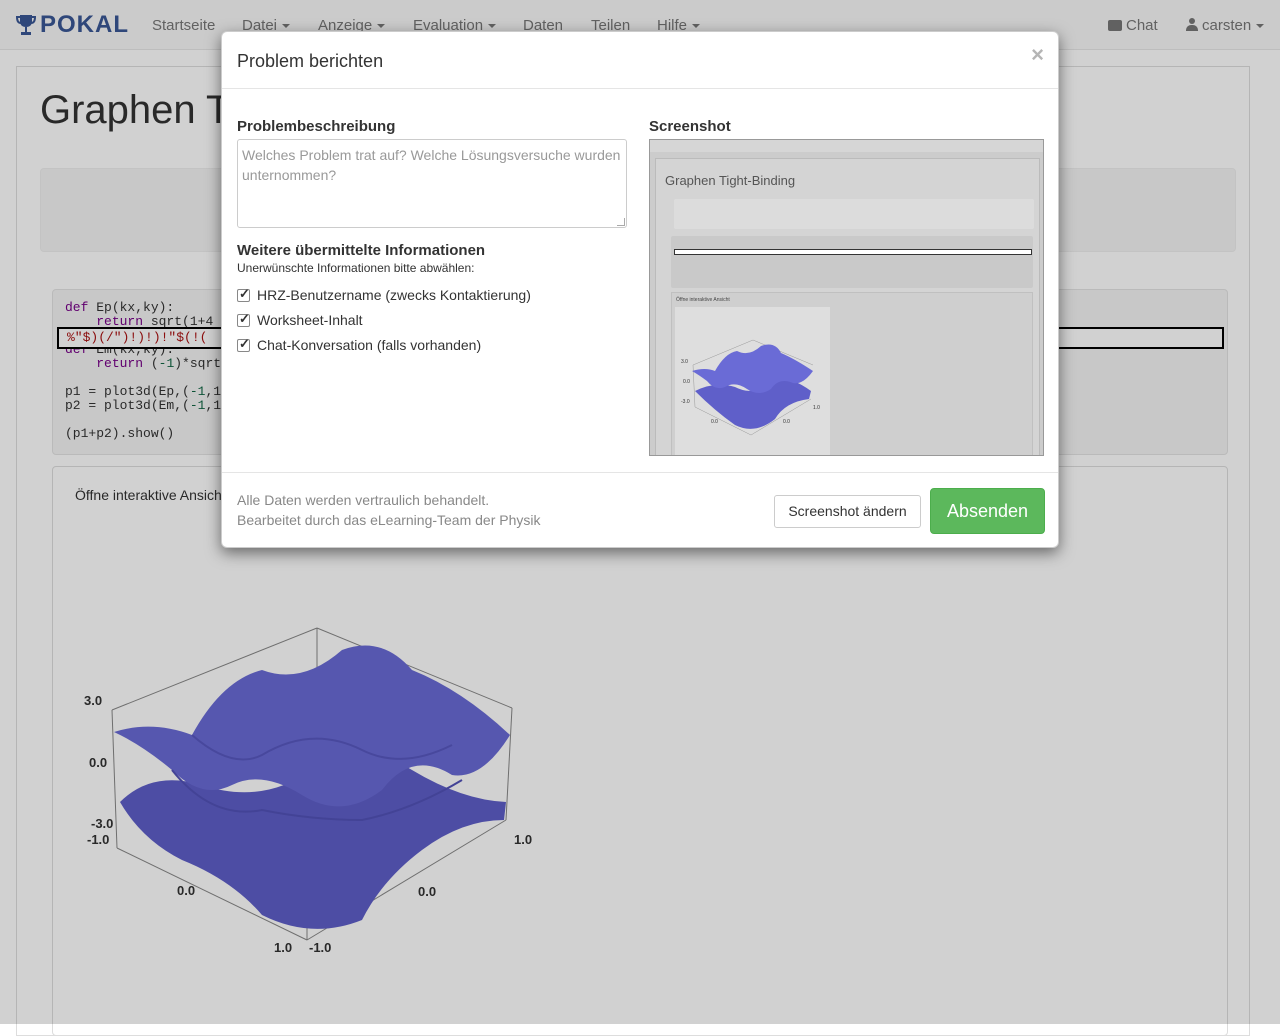 The width and height of the screenshot is (1280, 1036). Describe the element at coordinates (394, 295) in the screenshot. I see `checkbox-label: HRZ-Benutzername (zwecks Kontaktierung)` at that location.